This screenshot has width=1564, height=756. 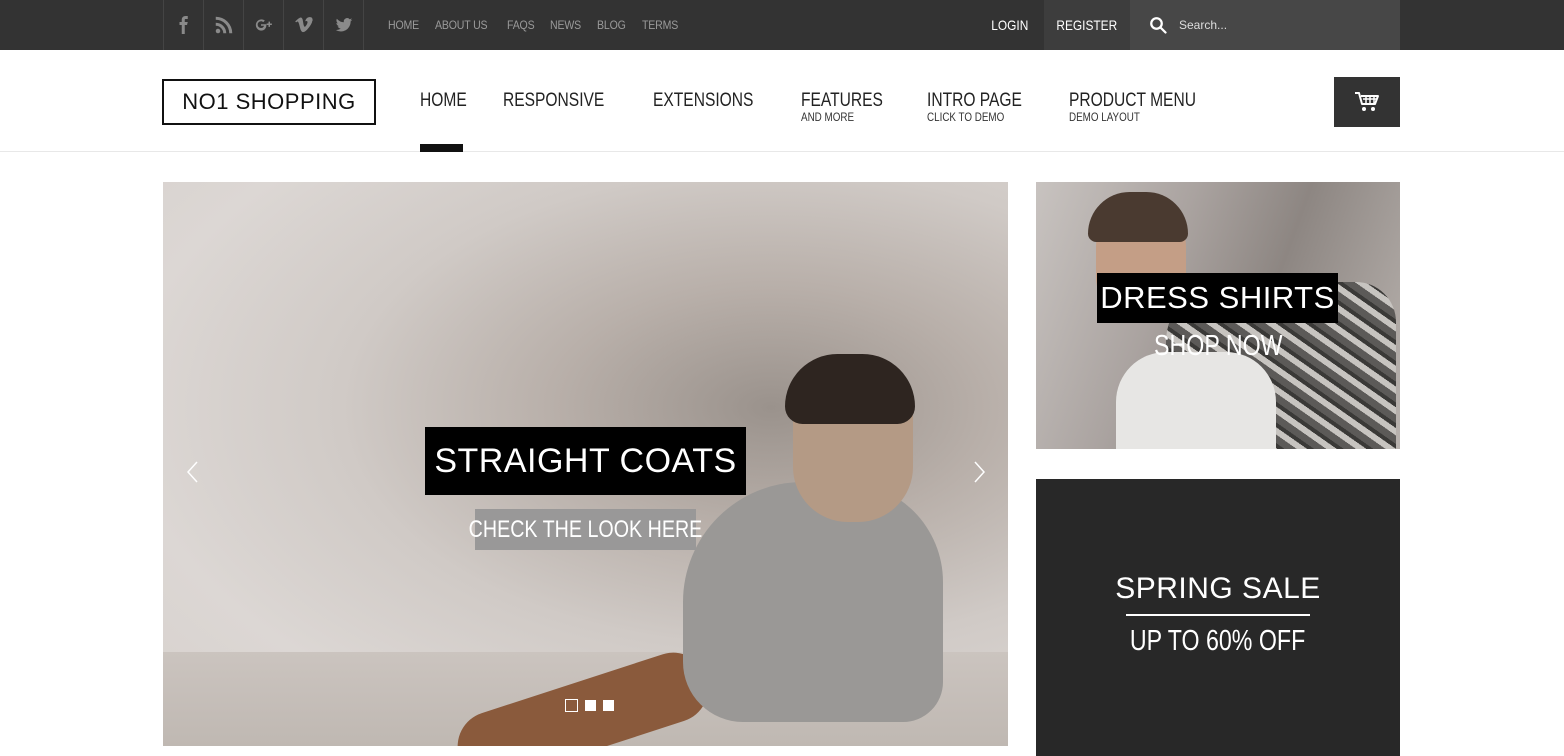 I want to click on site-logo: NO1 SHOPPING, so click(x=269, y=102).